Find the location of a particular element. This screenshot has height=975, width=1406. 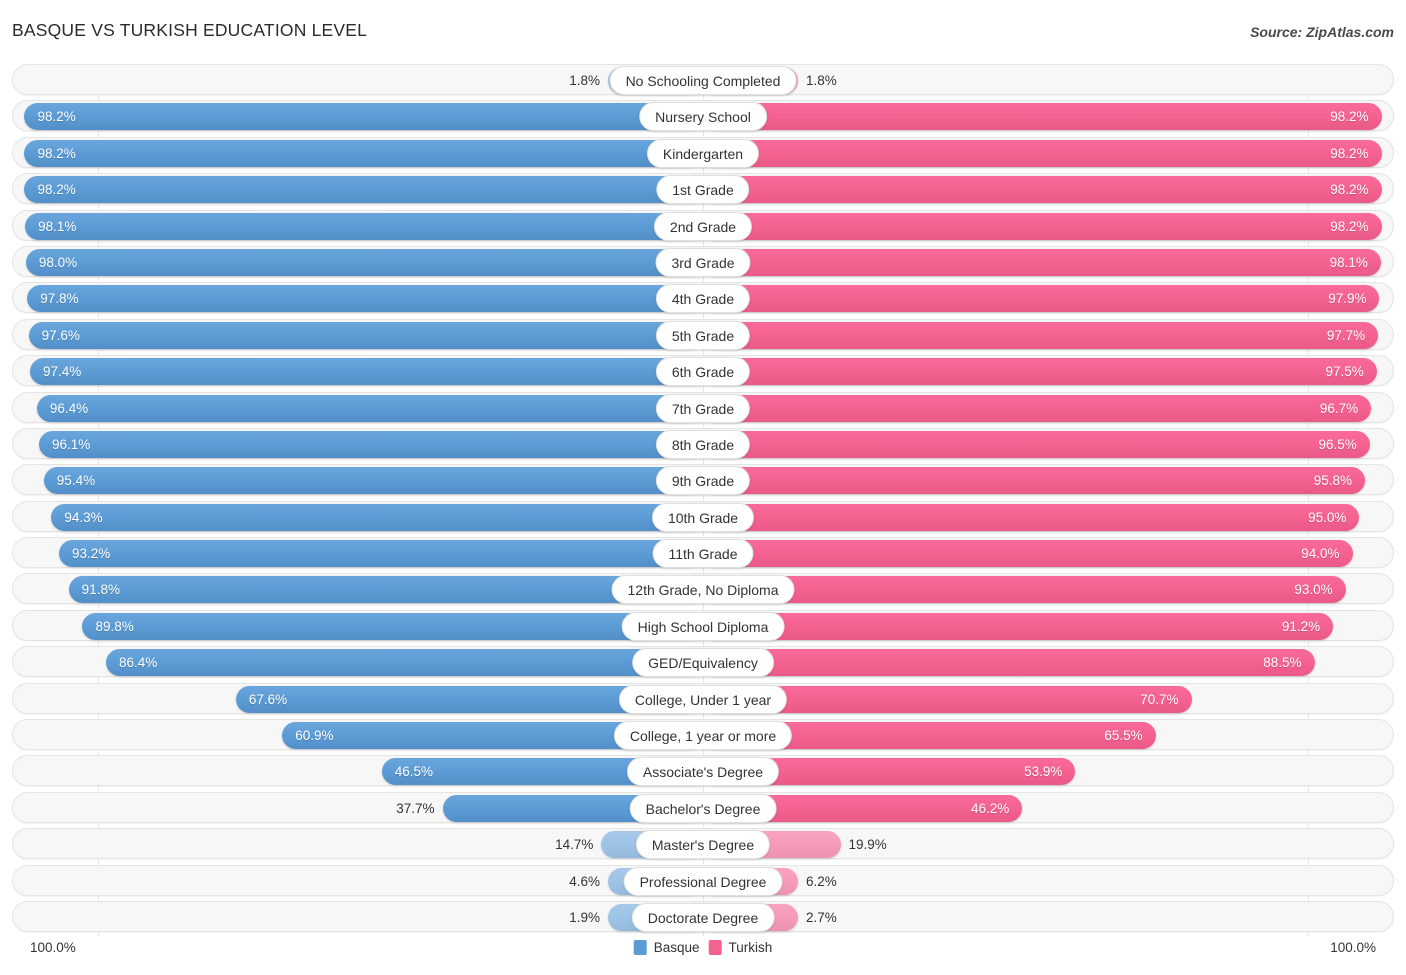

bar-half-basque: 97.6% is located at coordinates (358, 335).